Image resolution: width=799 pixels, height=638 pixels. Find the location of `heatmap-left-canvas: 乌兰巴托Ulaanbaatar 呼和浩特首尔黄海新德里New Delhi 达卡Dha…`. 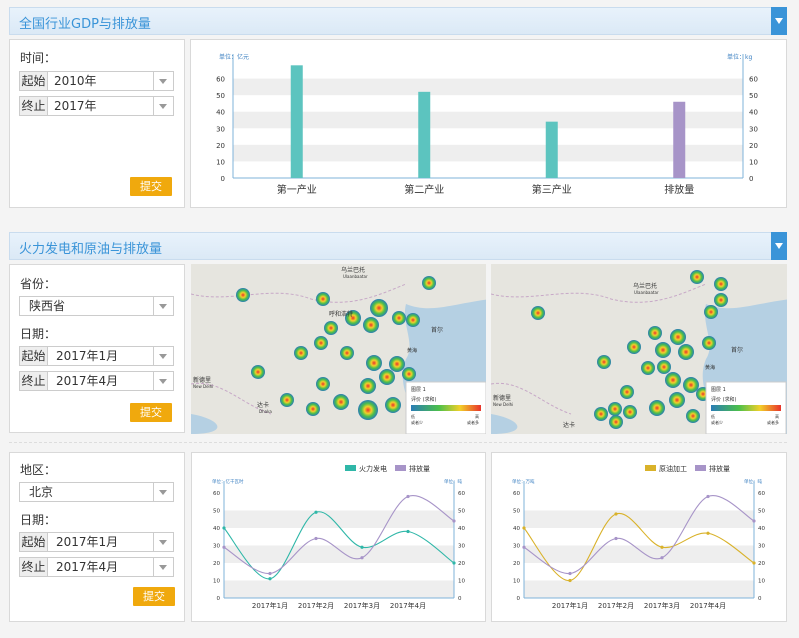

heatmap-left-canvas: 乌兰巴托Ulaanbaatar 呼和浩特首尔黄海新德里New Delhi 达卡Dha… is located at coordinates (338, 349).